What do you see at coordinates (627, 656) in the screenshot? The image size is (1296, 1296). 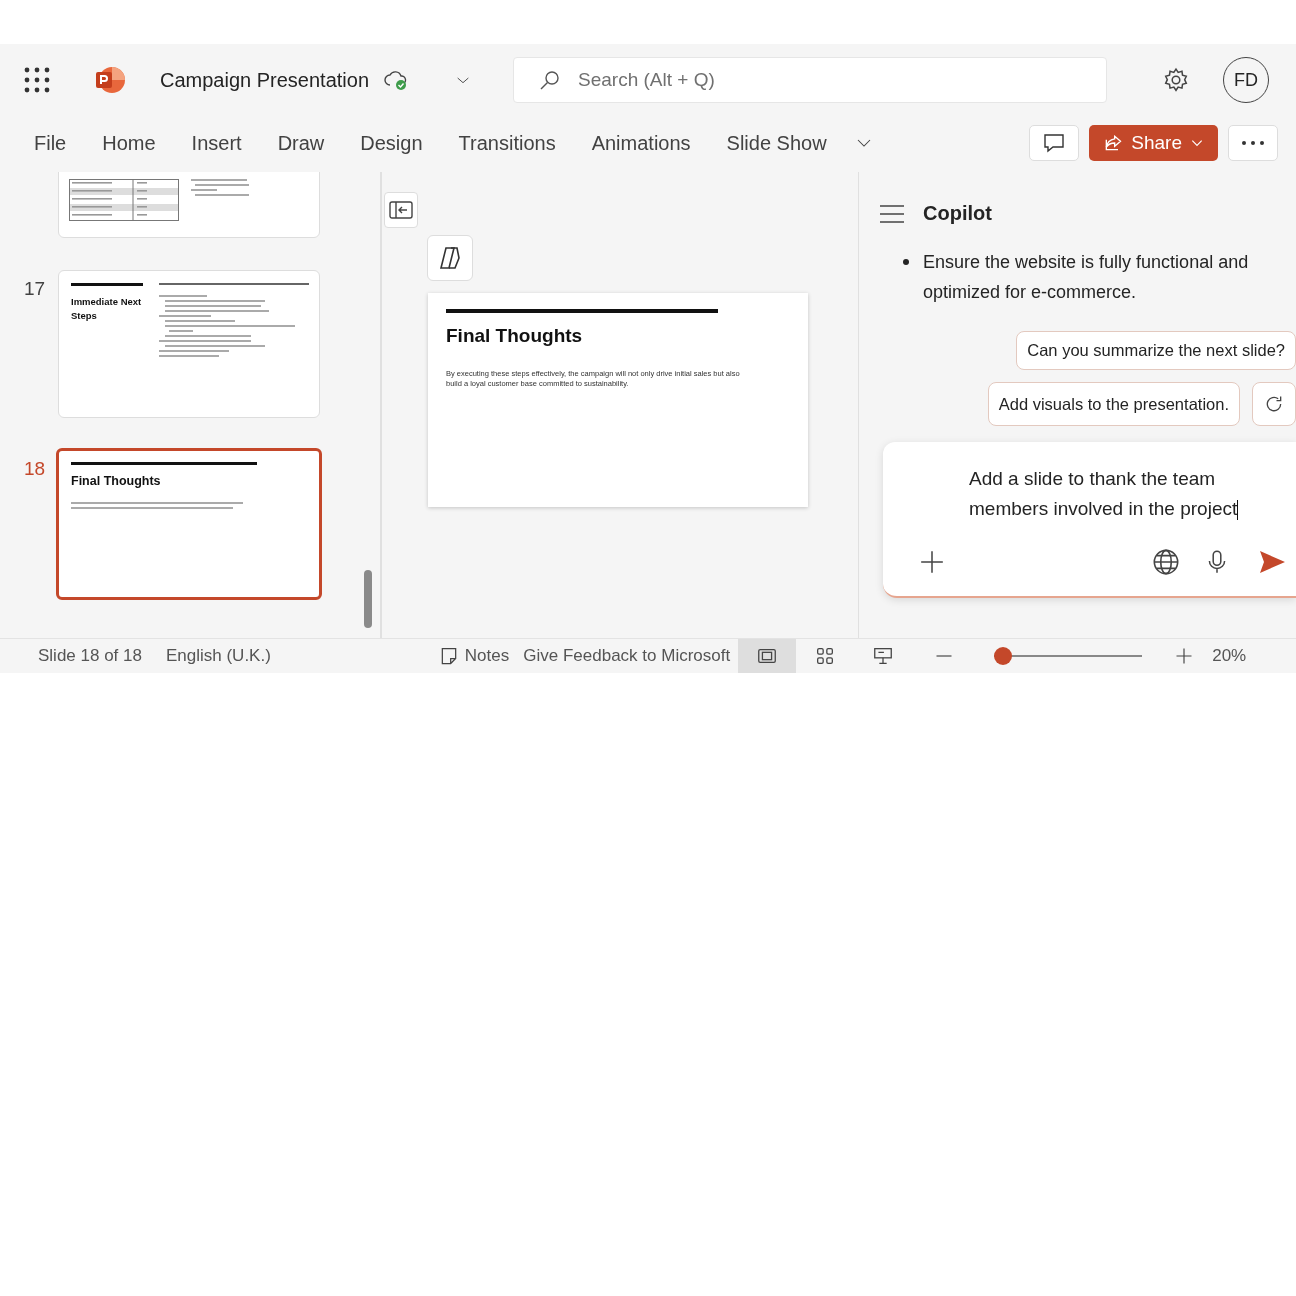 I see `feedback-link: Give Feedback to Microsoft` at bounding box center [627, 656].